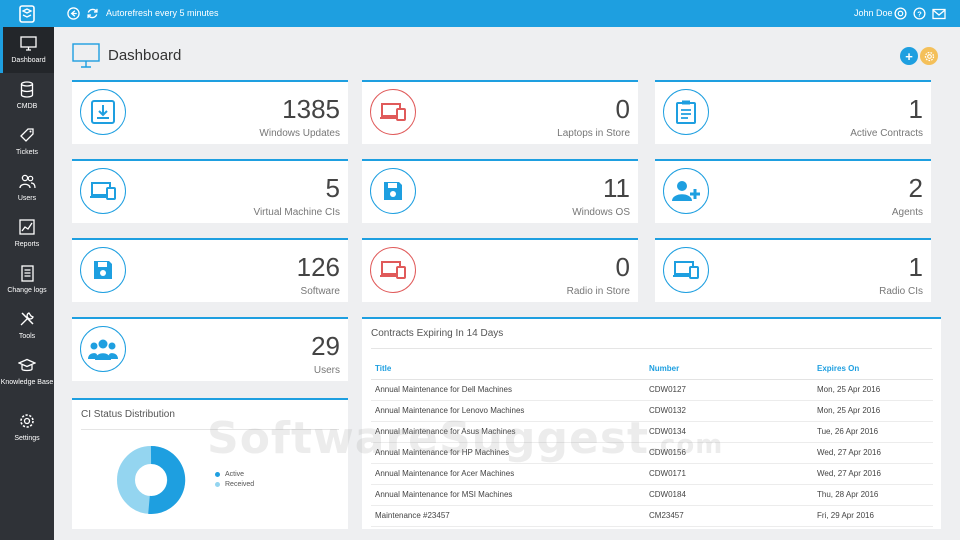 The width and height of the screenshot is (960, 540). What do you see at coordinates (508, 453) in the screenshot?
I see `contract-title: Annual Maintenance for HP Machines` at bounding box center [508, 453].